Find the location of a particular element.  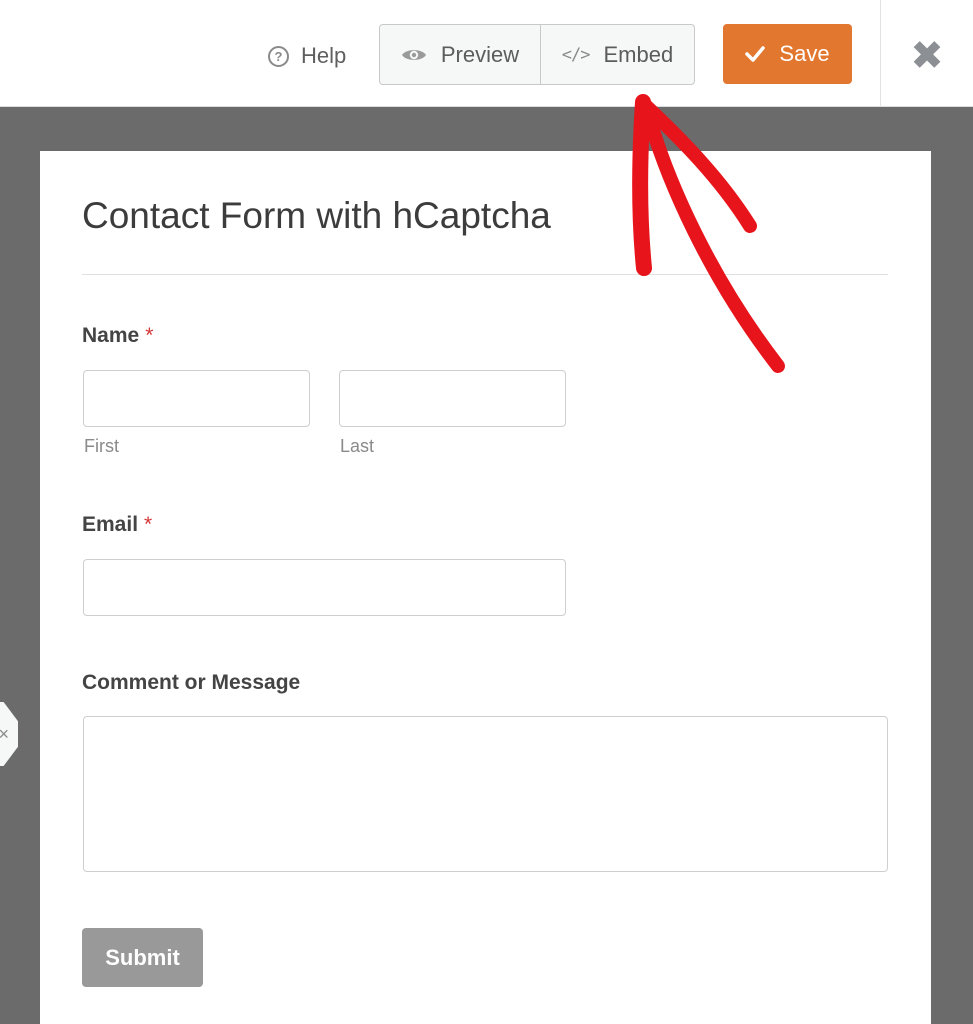

preview-label: Preview is located at coordinates (480, 54).